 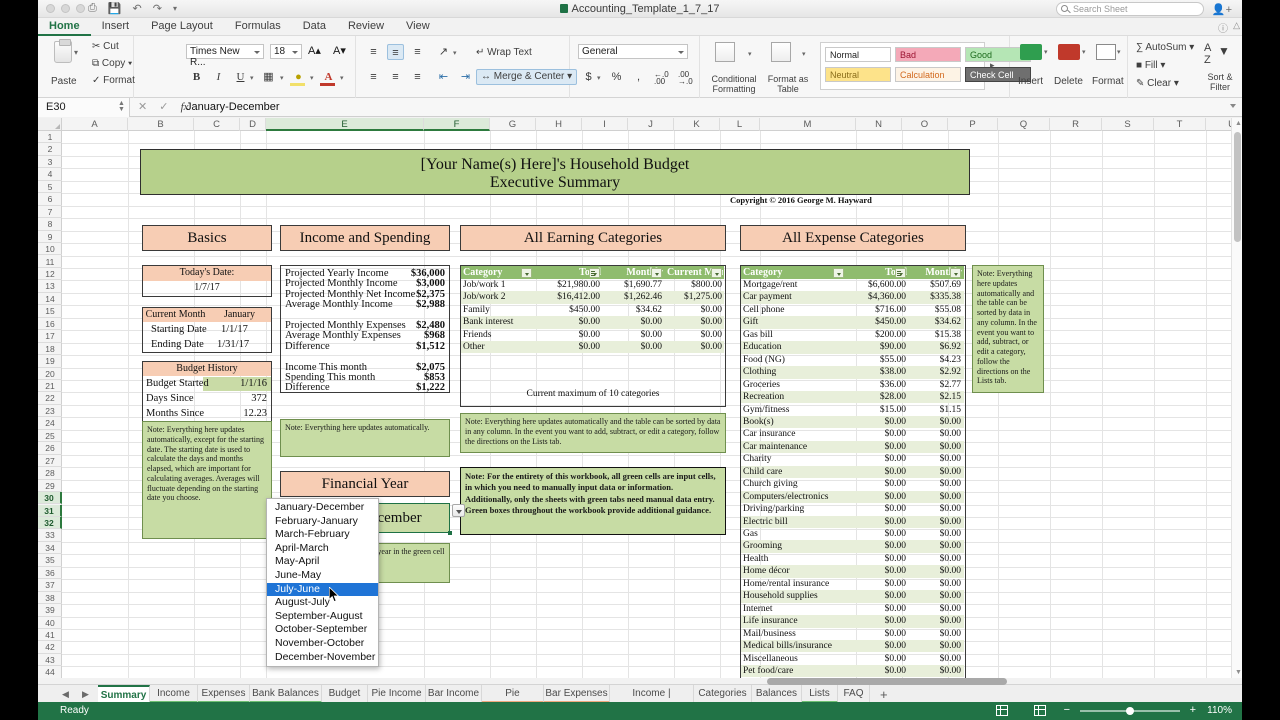 I want to click on expenses-row: Car insurance $0.00 $0.00, so click(x=852, y=434).